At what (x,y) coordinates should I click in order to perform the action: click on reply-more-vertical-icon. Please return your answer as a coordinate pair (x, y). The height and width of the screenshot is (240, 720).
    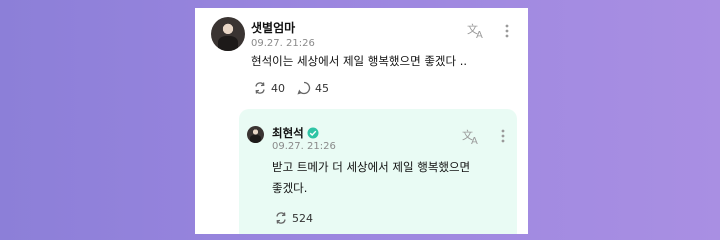
    Looking at the image, I should click on (503, 136).